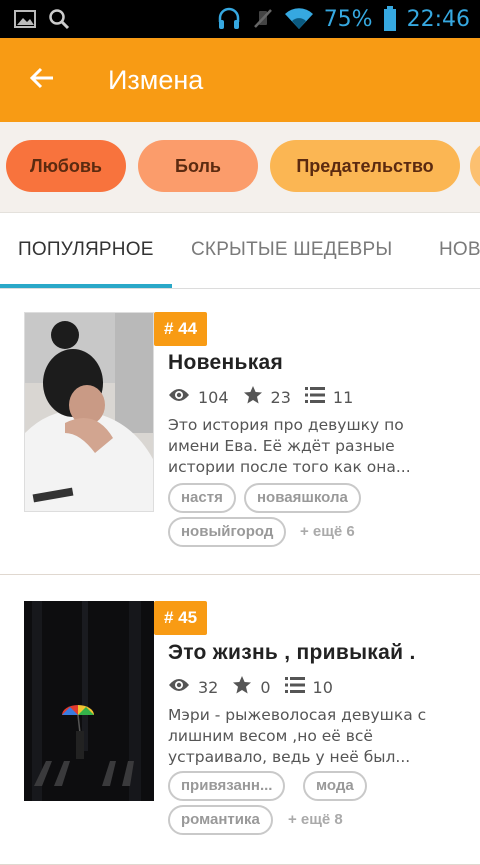 Image resolution: width=480 pixels, height=865 pixels. I want to click on more-tags-link: + ещё 6, so click(327, 531).